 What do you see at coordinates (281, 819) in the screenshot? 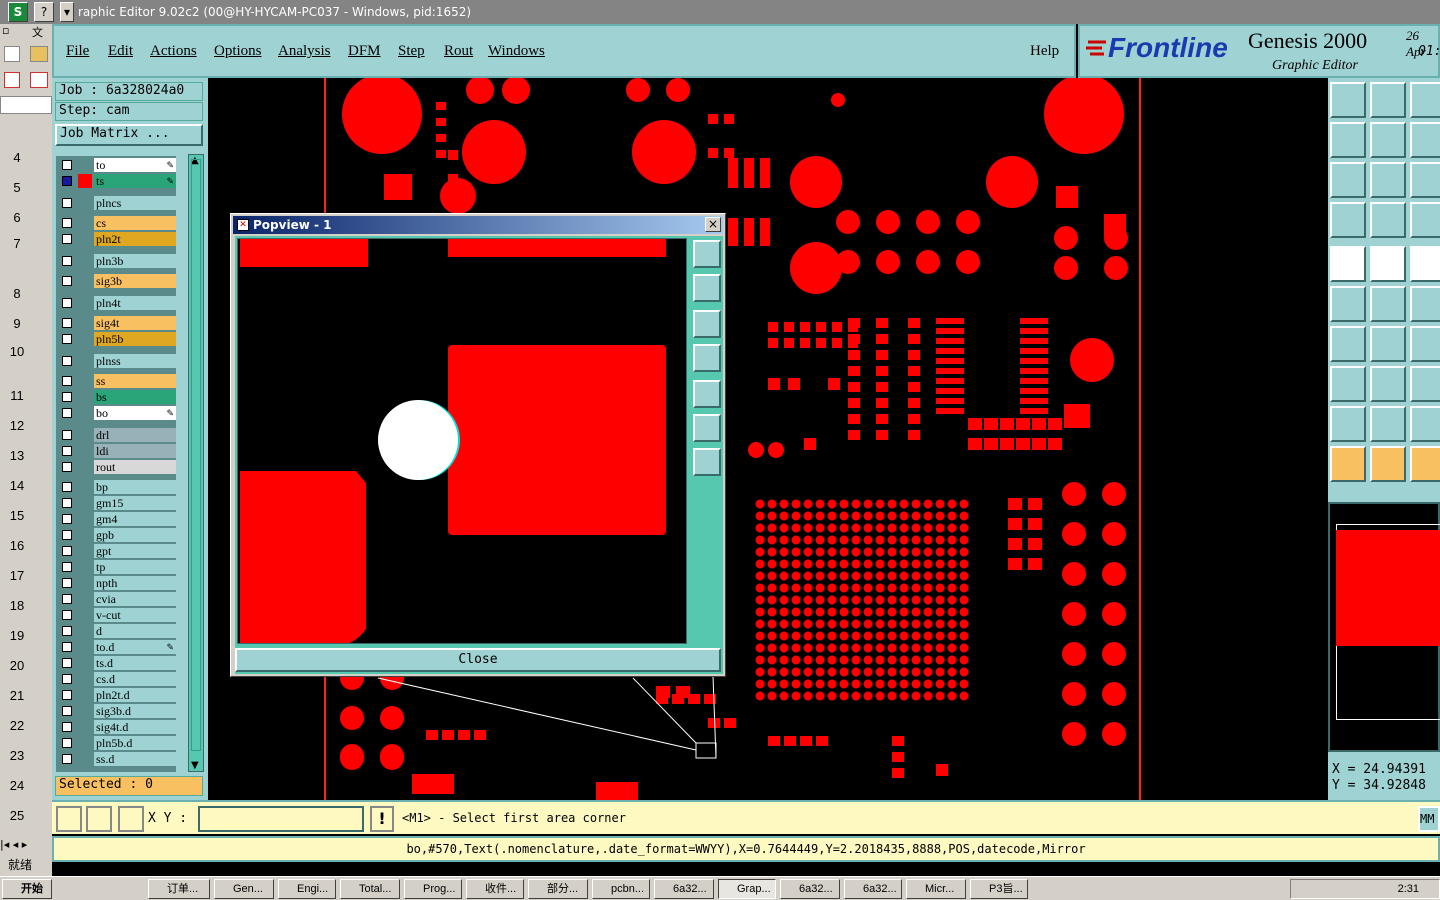
I see `xy-input` at bounding box center [281, 819].